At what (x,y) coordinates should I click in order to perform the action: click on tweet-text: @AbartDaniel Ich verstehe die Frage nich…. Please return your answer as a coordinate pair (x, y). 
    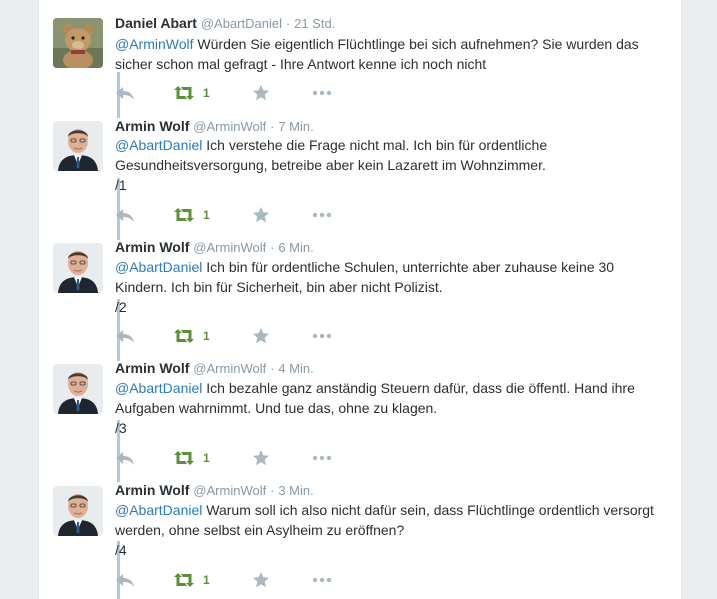
    Looking at the image, I should click on (392, 165).